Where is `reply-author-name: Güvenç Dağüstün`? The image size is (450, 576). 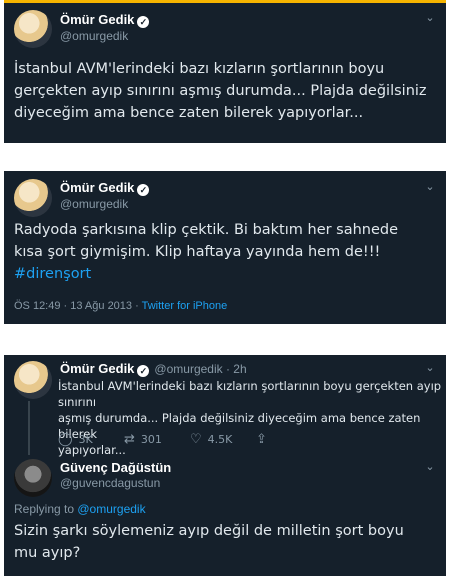
reply-author-name: Güvenç Dağüstün is located at coordinates (115, 467).